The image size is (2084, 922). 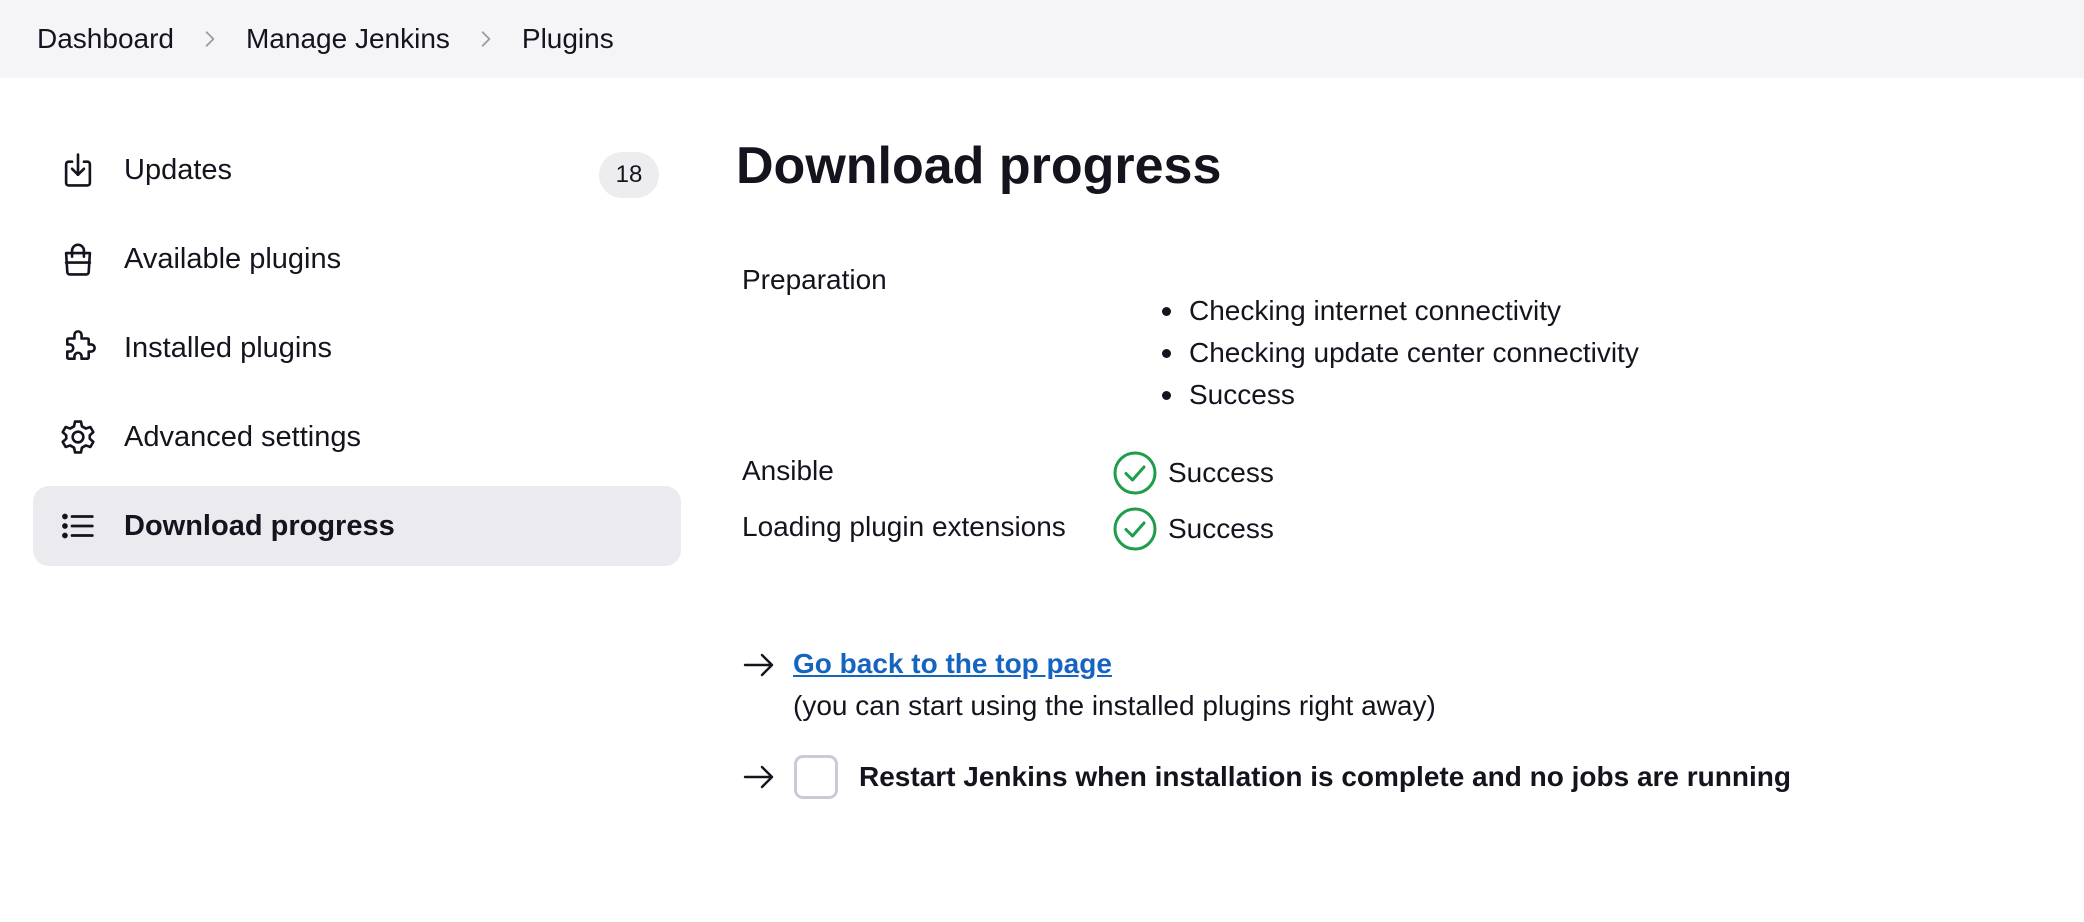 I want to click on list-item: Checking update center connectivity, so click(x=1400, y=353).